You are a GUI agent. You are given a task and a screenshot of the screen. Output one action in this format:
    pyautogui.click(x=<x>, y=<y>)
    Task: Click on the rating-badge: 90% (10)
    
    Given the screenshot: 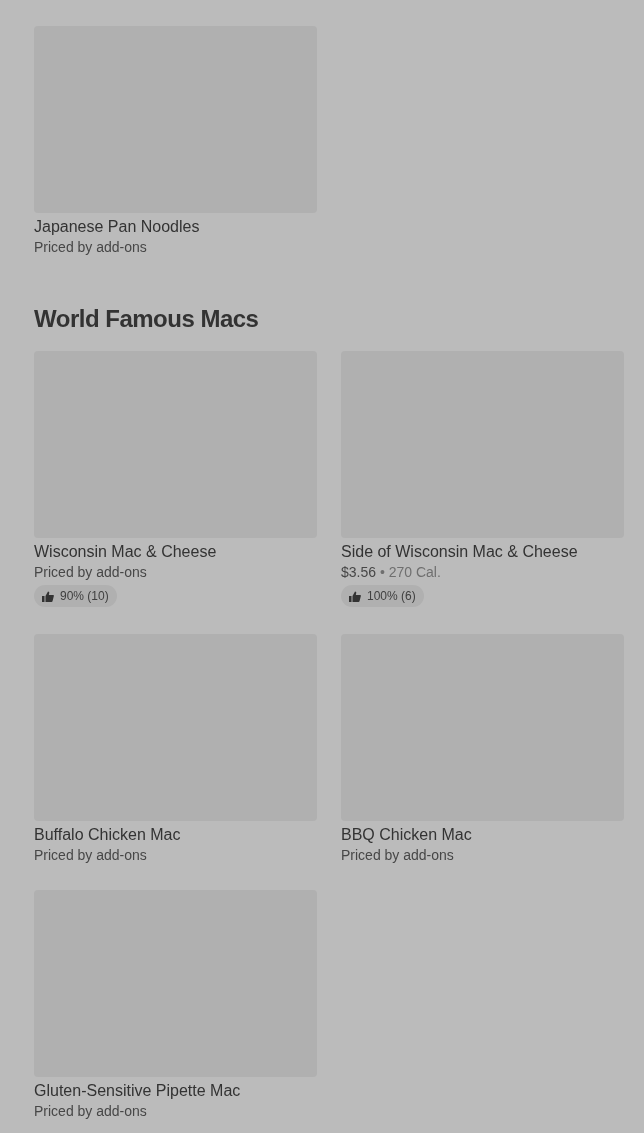 What is the action you would take?
    pyautogui.click(x=75, y=596)
    